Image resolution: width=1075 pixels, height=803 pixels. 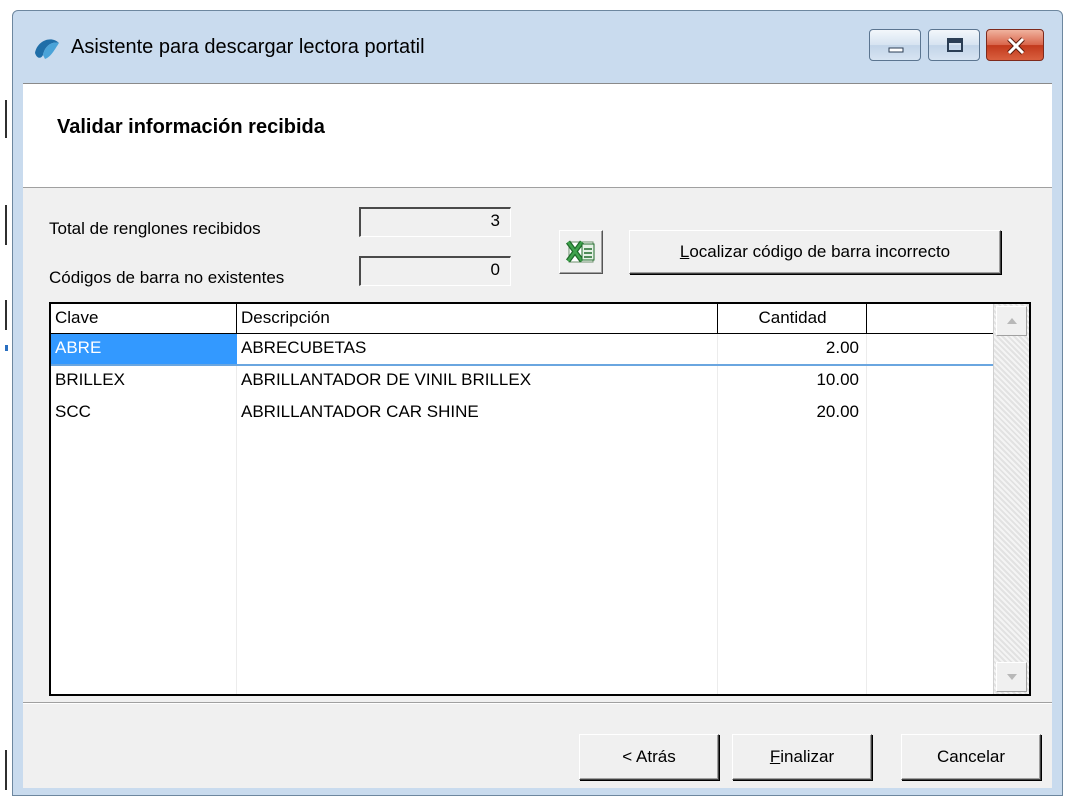 I want to click on table-row: ABRE ABRECUBETAS 2.00, so click(x=523, y=350).